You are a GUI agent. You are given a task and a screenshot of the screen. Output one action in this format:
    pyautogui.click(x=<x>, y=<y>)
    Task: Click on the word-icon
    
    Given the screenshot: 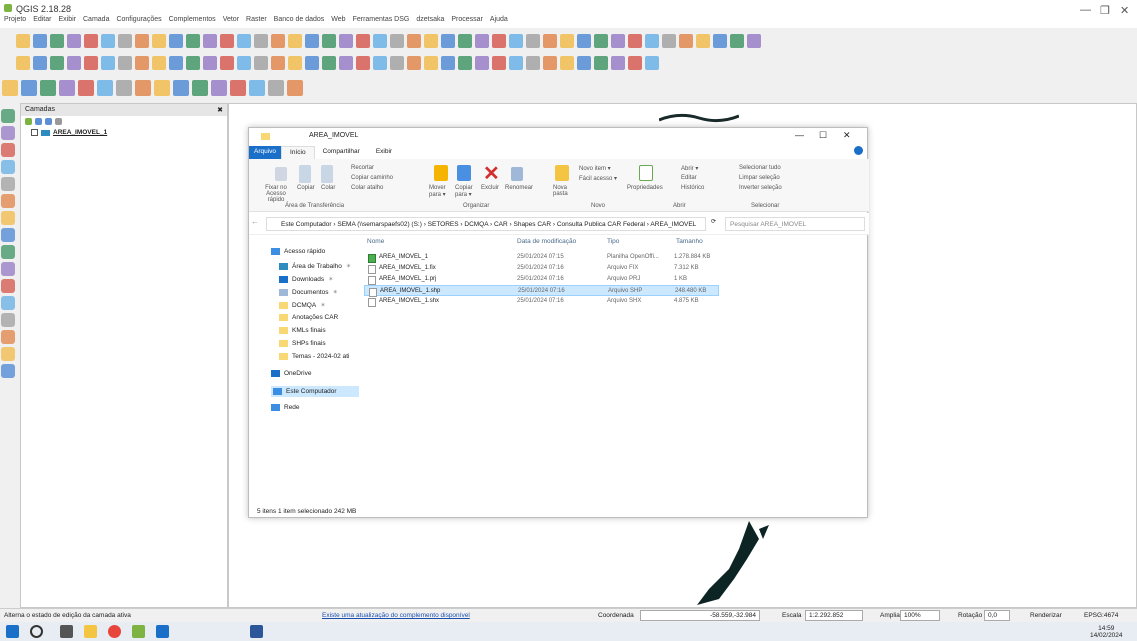 What is the action you would take?
    pyautogui.click(x=256, y=631)
    